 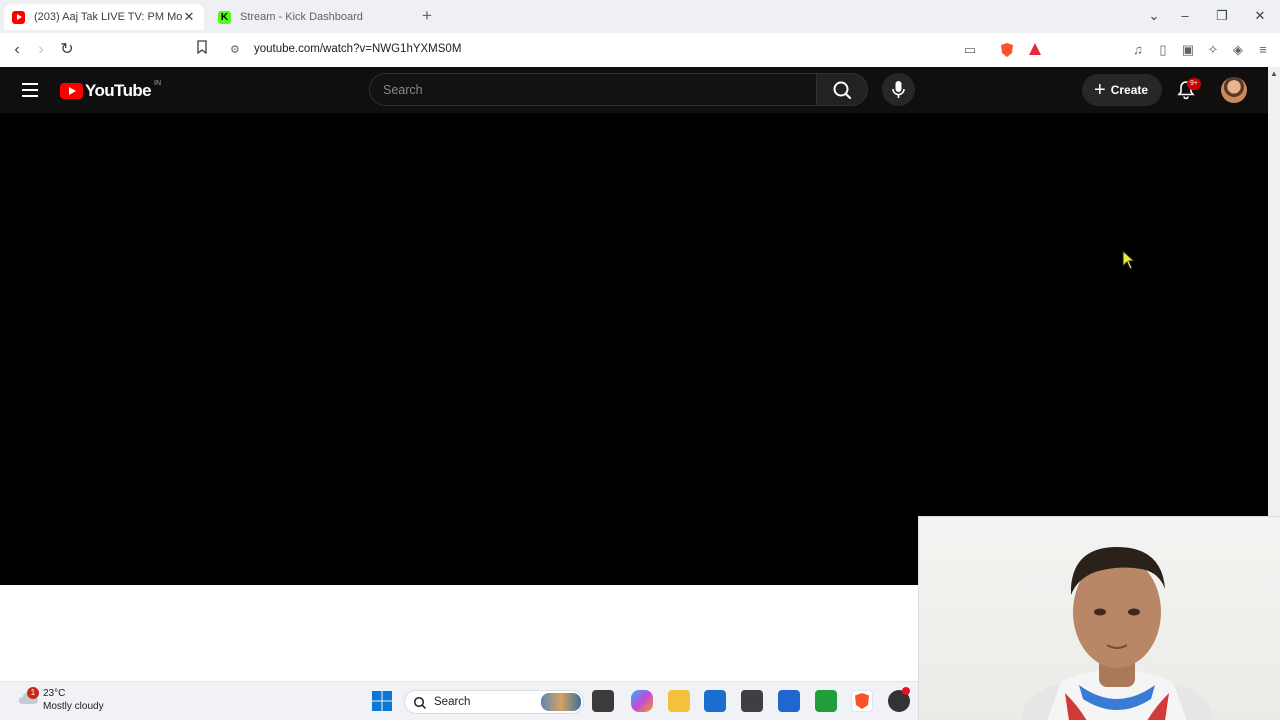 What do you see at coordinates (357, 49) in the screenshot?
I see `url-text: youtube.com/watch?v=NWG1hYXMS0M` at bounding box center [357, 49].